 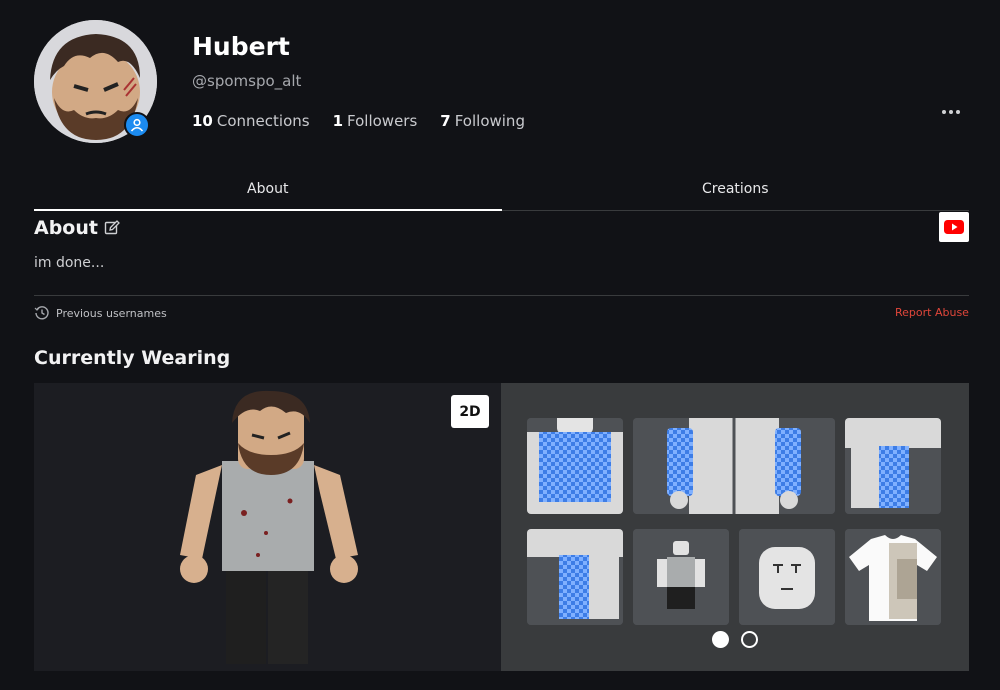 What do you see at coordinates (111, 313) in the screenshot?
I see `previous-usernames-label: Previous usernames` at bounding box center [111, 313].